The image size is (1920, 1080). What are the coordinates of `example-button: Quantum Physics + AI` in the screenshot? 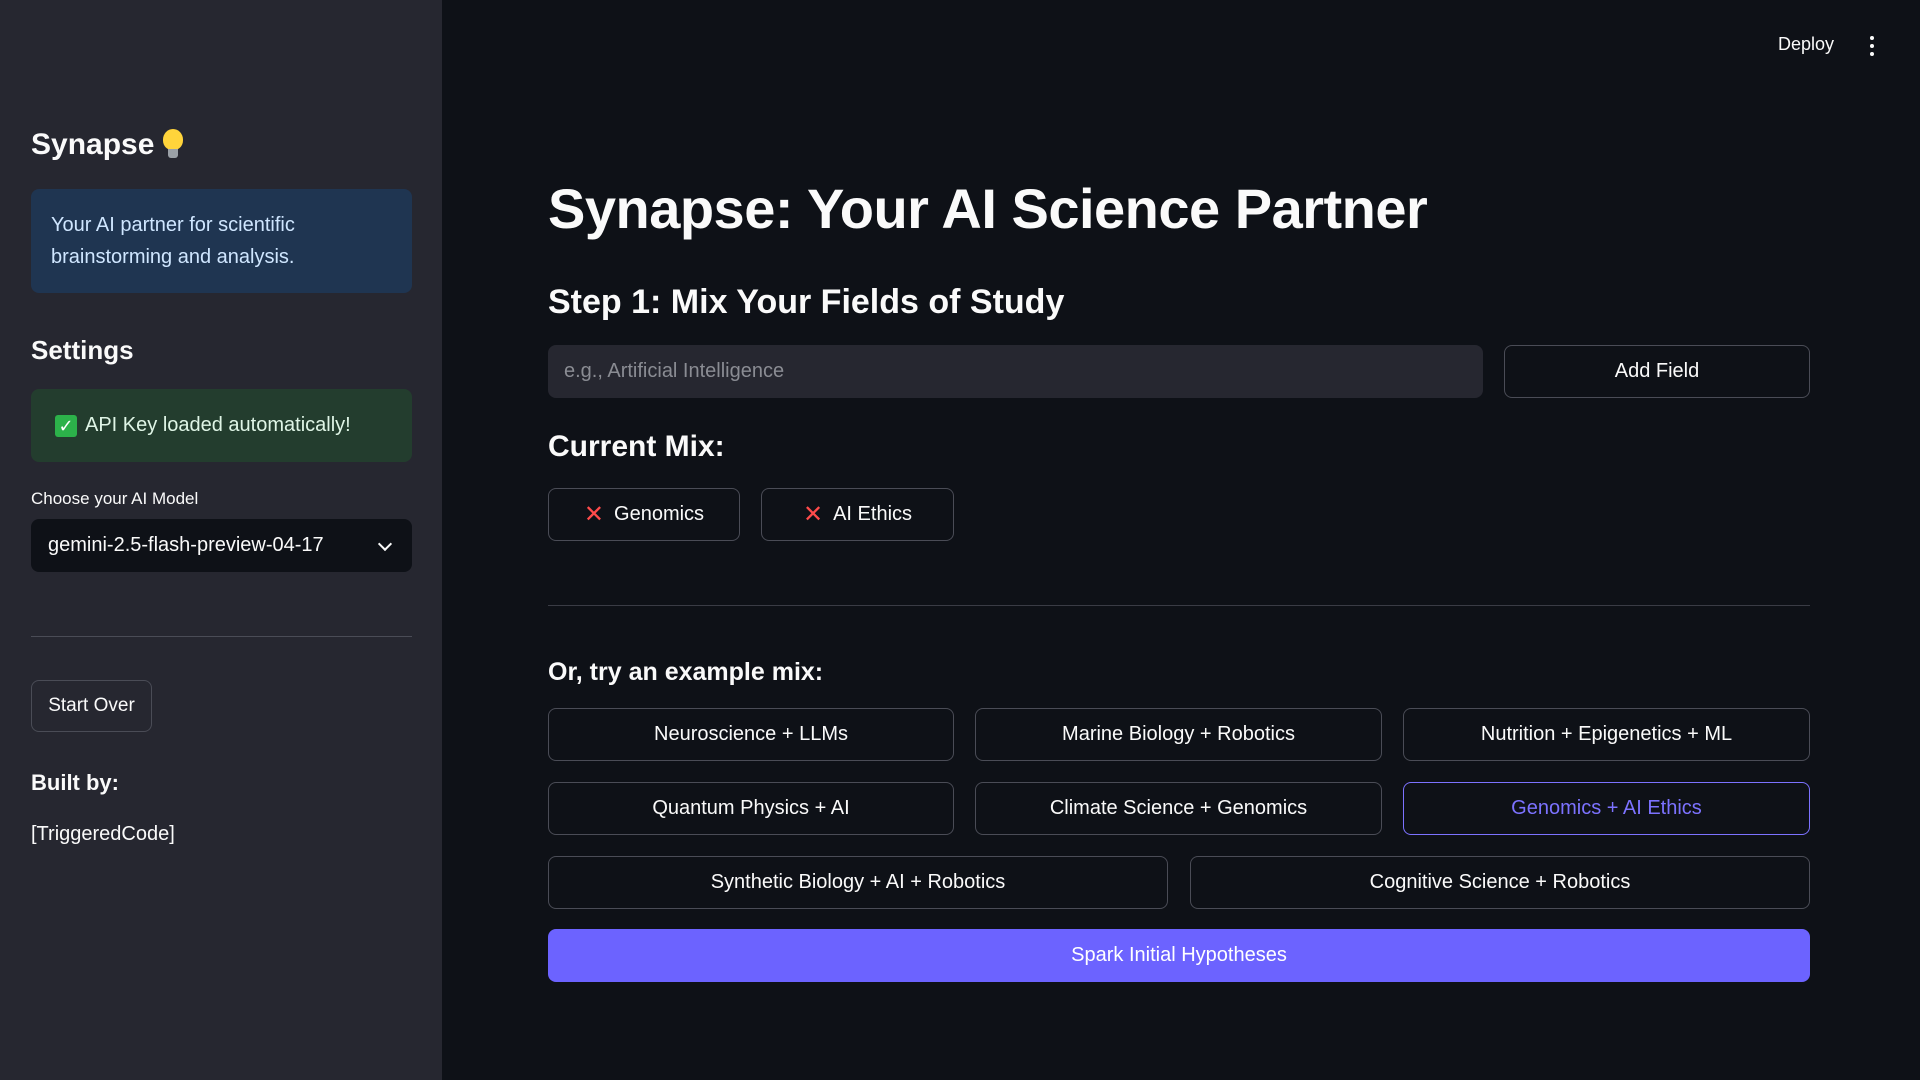 It's located at (751, 808).